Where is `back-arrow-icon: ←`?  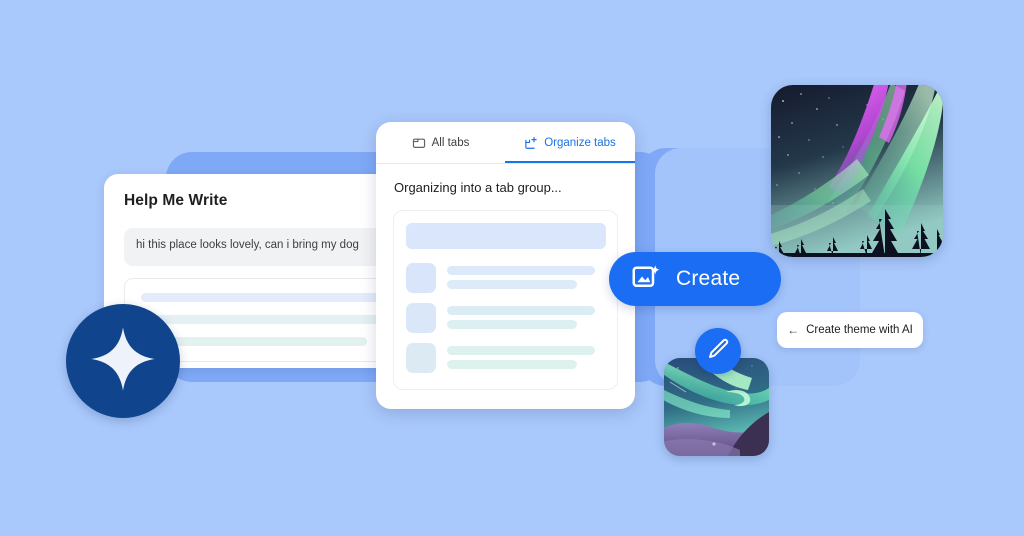
back-arrow-icon: ← is located at coordinates (793, 330).